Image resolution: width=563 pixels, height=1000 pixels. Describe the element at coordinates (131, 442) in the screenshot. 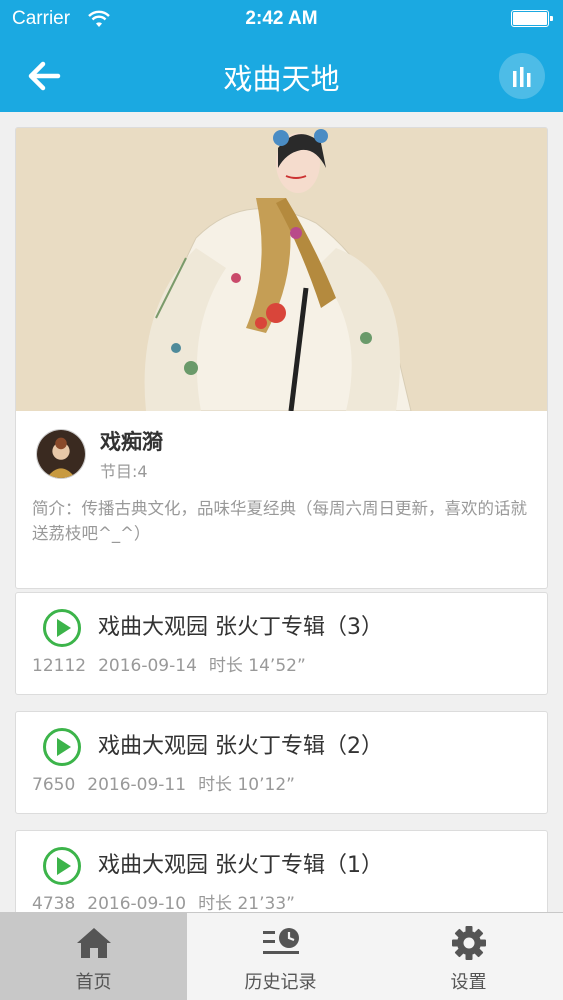

I see `program-name: 戏痴漪` at that location.